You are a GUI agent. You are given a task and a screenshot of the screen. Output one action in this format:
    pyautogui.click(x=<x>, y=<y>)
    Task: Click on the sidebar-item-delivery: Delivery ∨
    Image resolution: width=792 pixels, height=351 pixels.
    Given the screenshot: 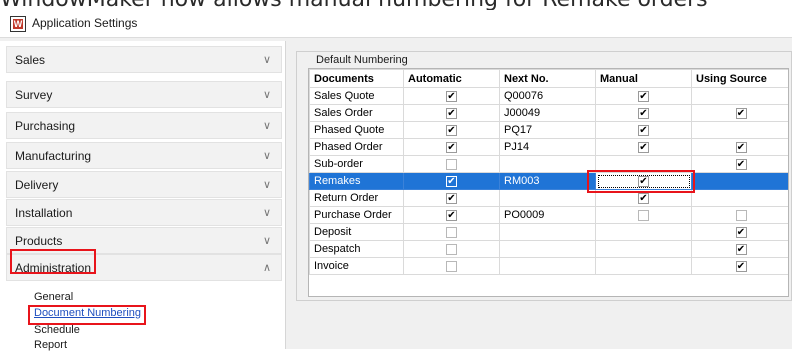 What is the action you would take?
    pyautogui.click(x=144, y=184)
    